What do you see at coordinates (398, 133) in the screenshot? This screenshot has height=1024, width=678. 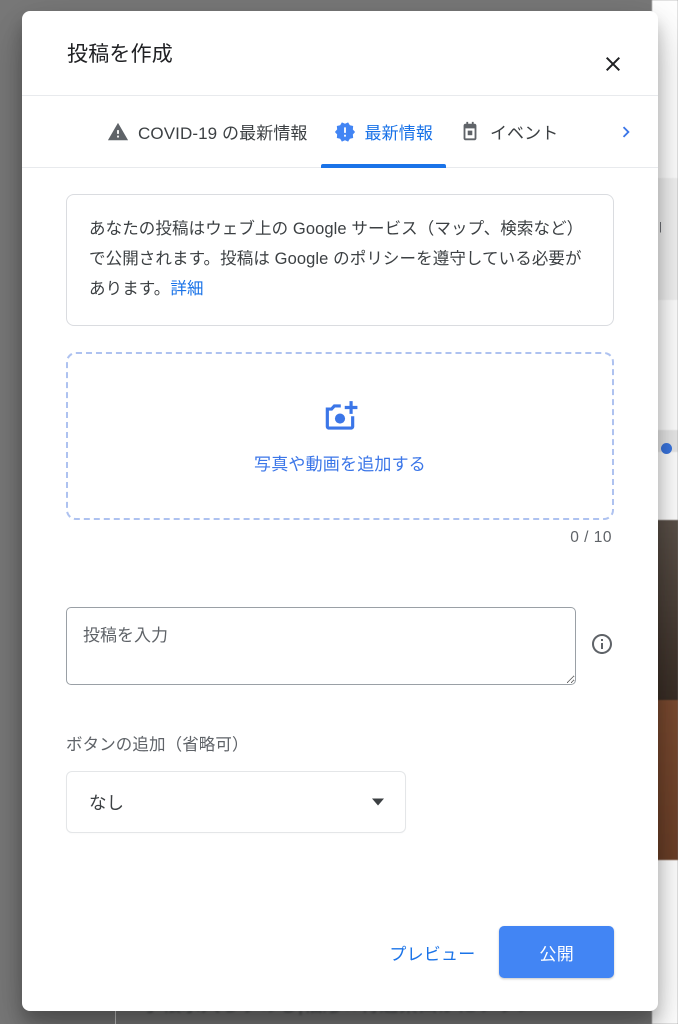 I see `tab-label: 最新情報` at bounding box center [398, 133].